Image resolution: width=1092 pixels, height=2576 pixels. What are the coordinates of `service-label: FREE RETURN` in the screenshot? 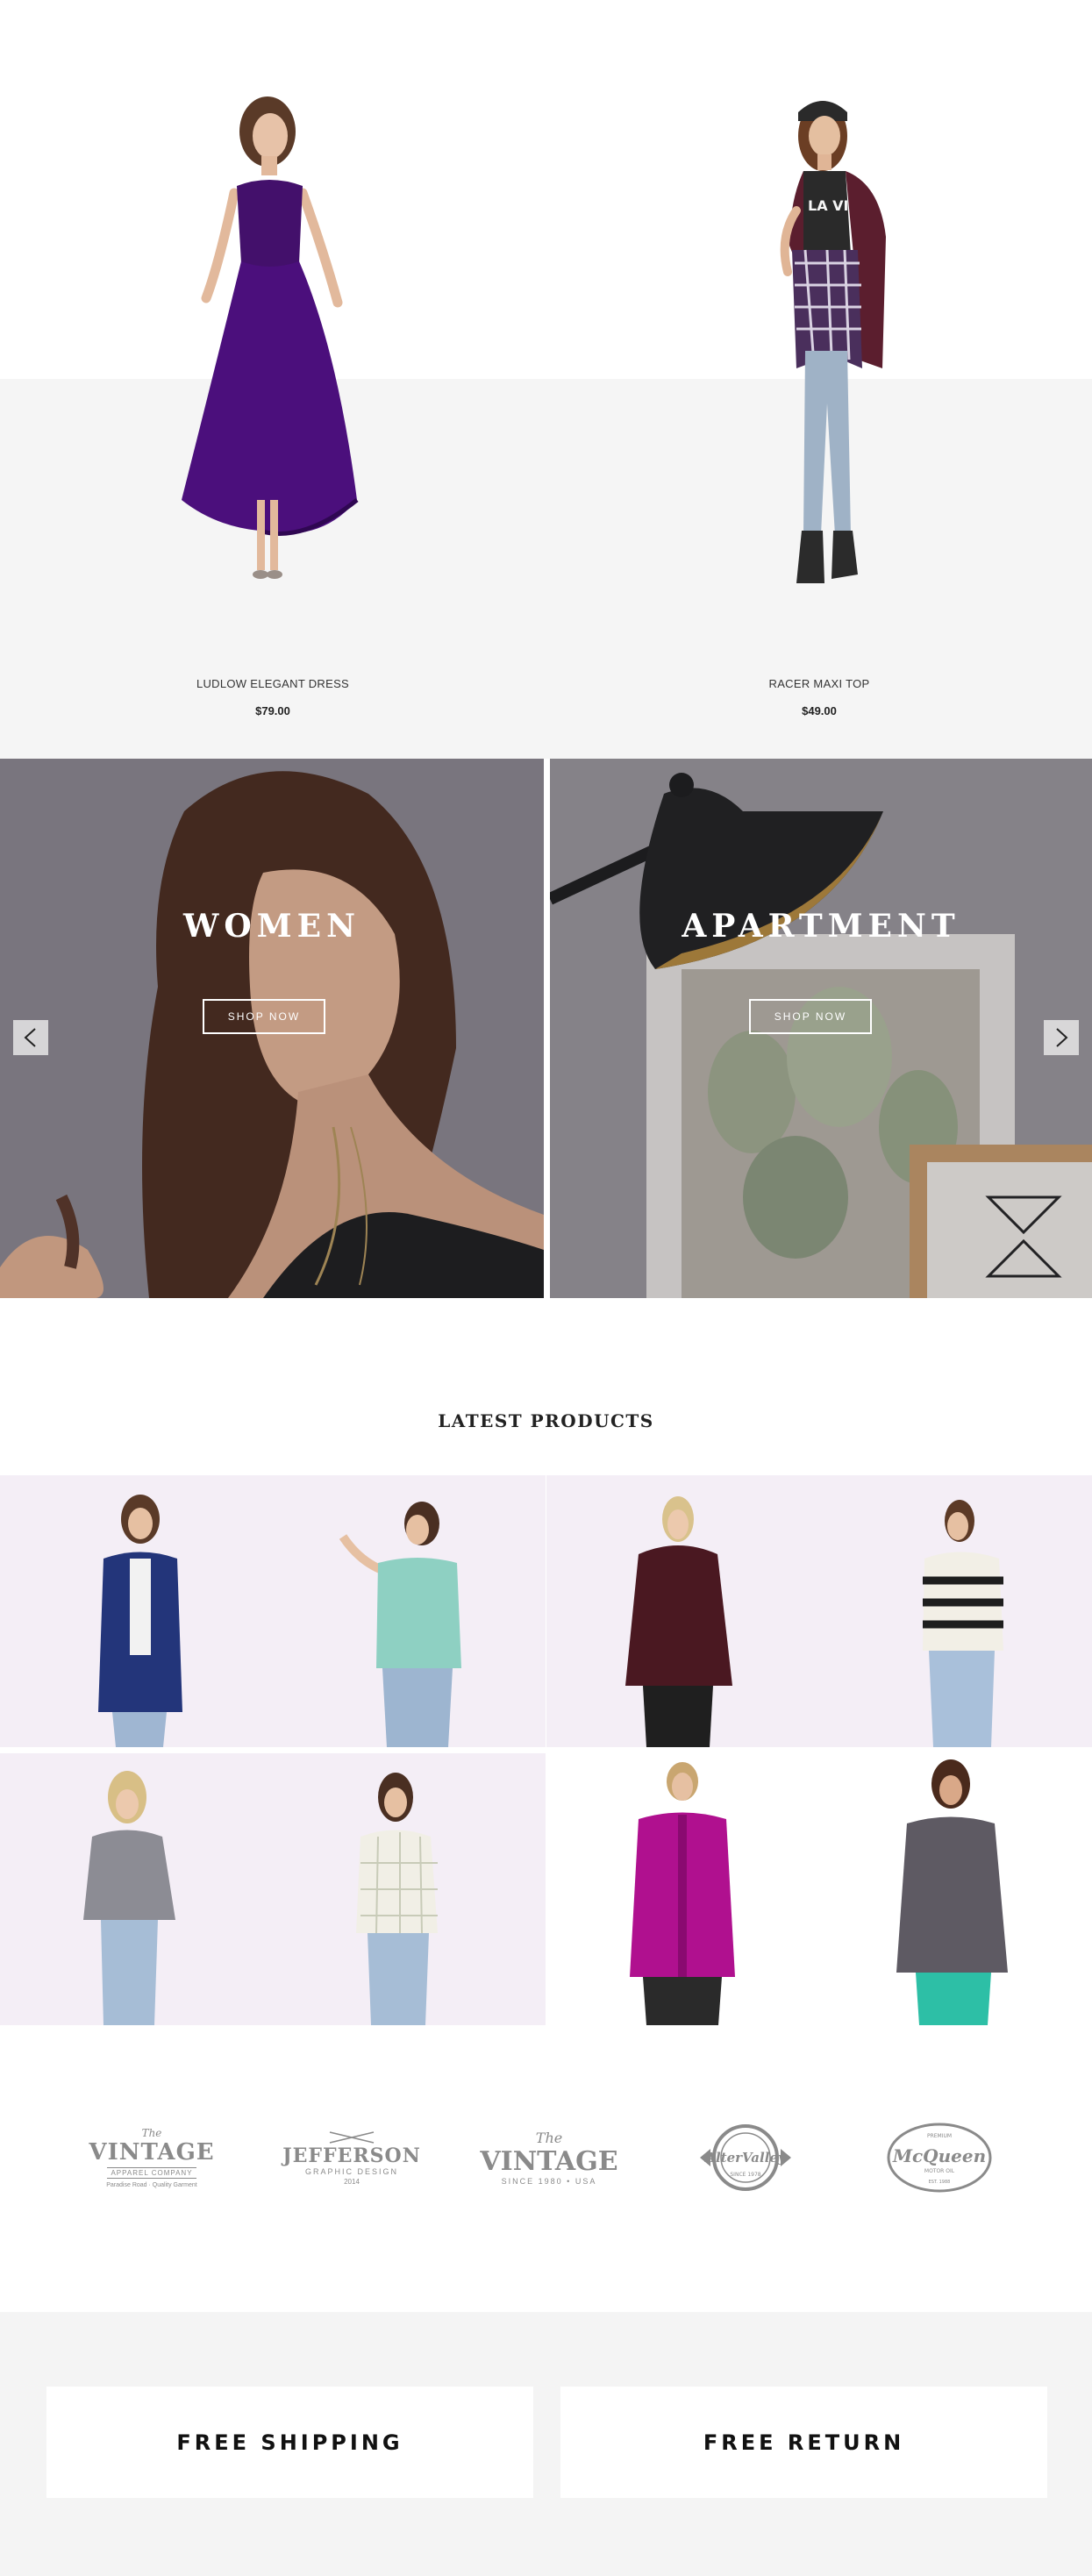 It's located at (804, 2443).